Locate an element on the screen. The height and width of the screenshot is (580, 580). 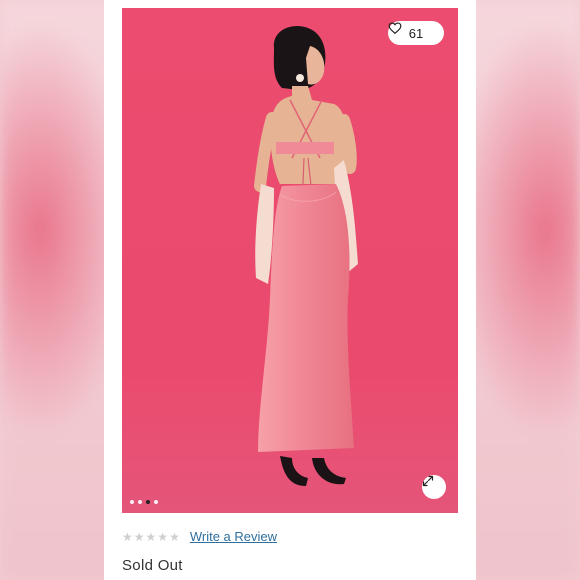
rating-row: ★ ★ ★ ★ ★ Write a Review is located at coordinates (199, 536).